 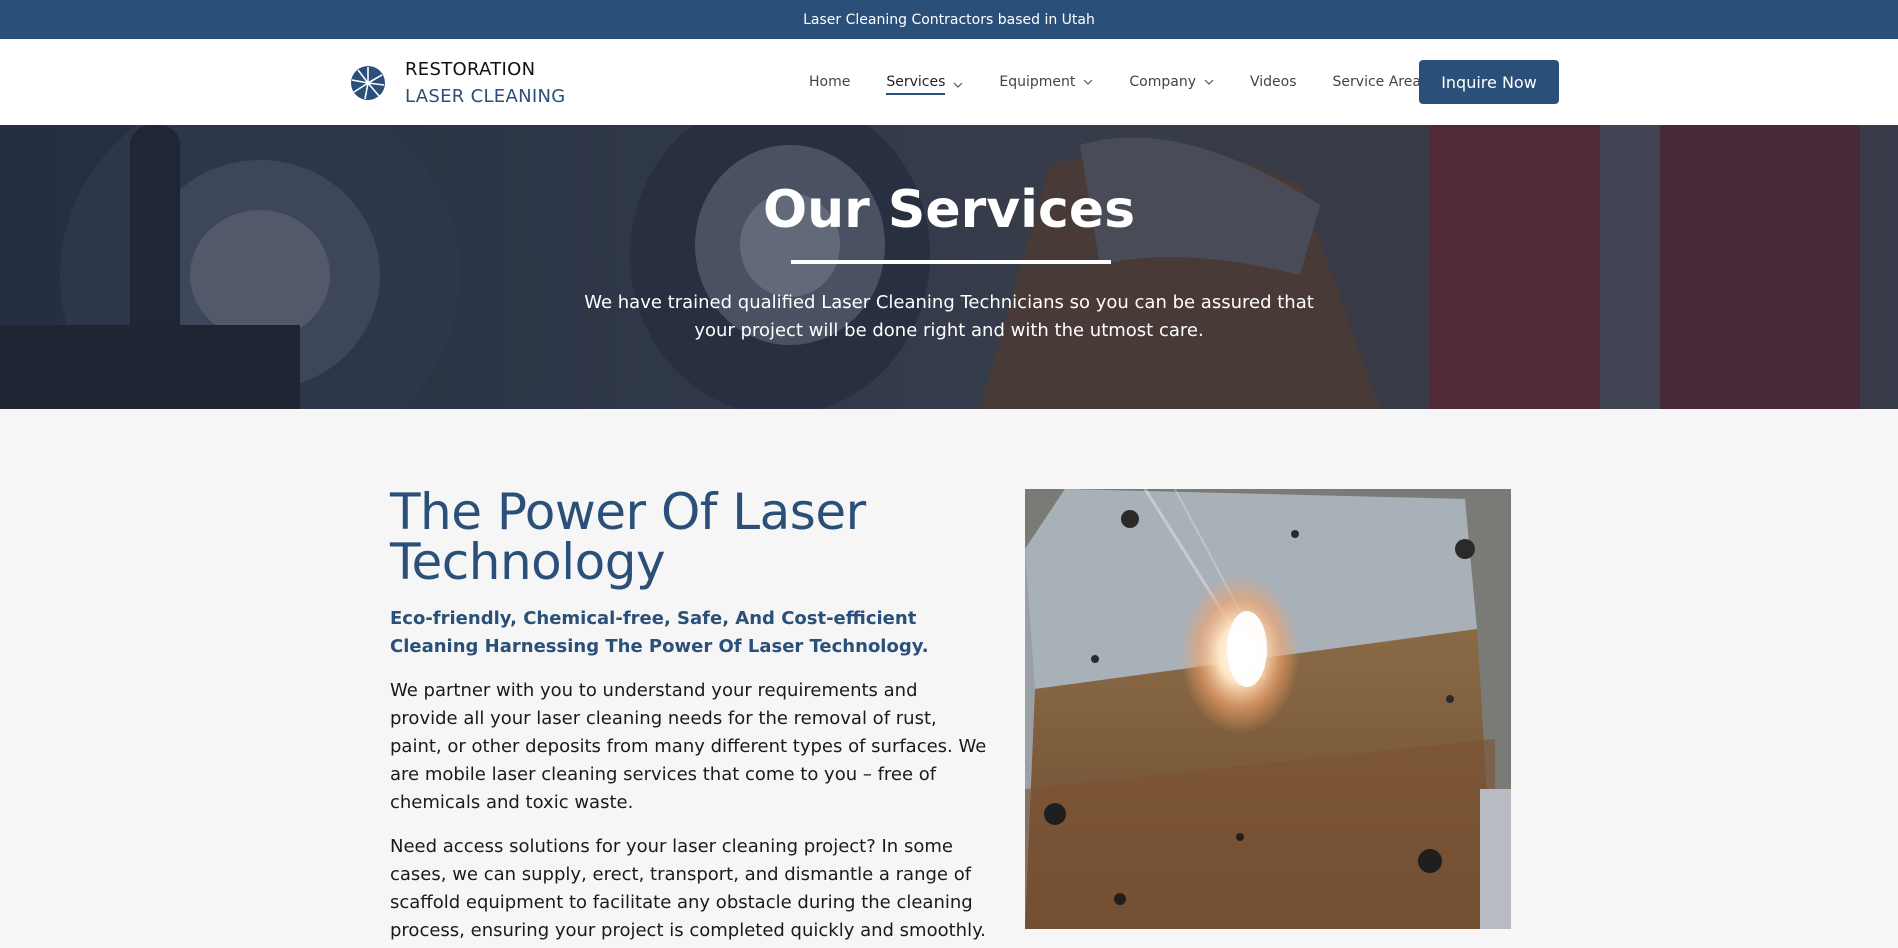 I want to click on announcement-bar: Laser Cleaning Contractors based in Utah, so click(x=949, y=19).